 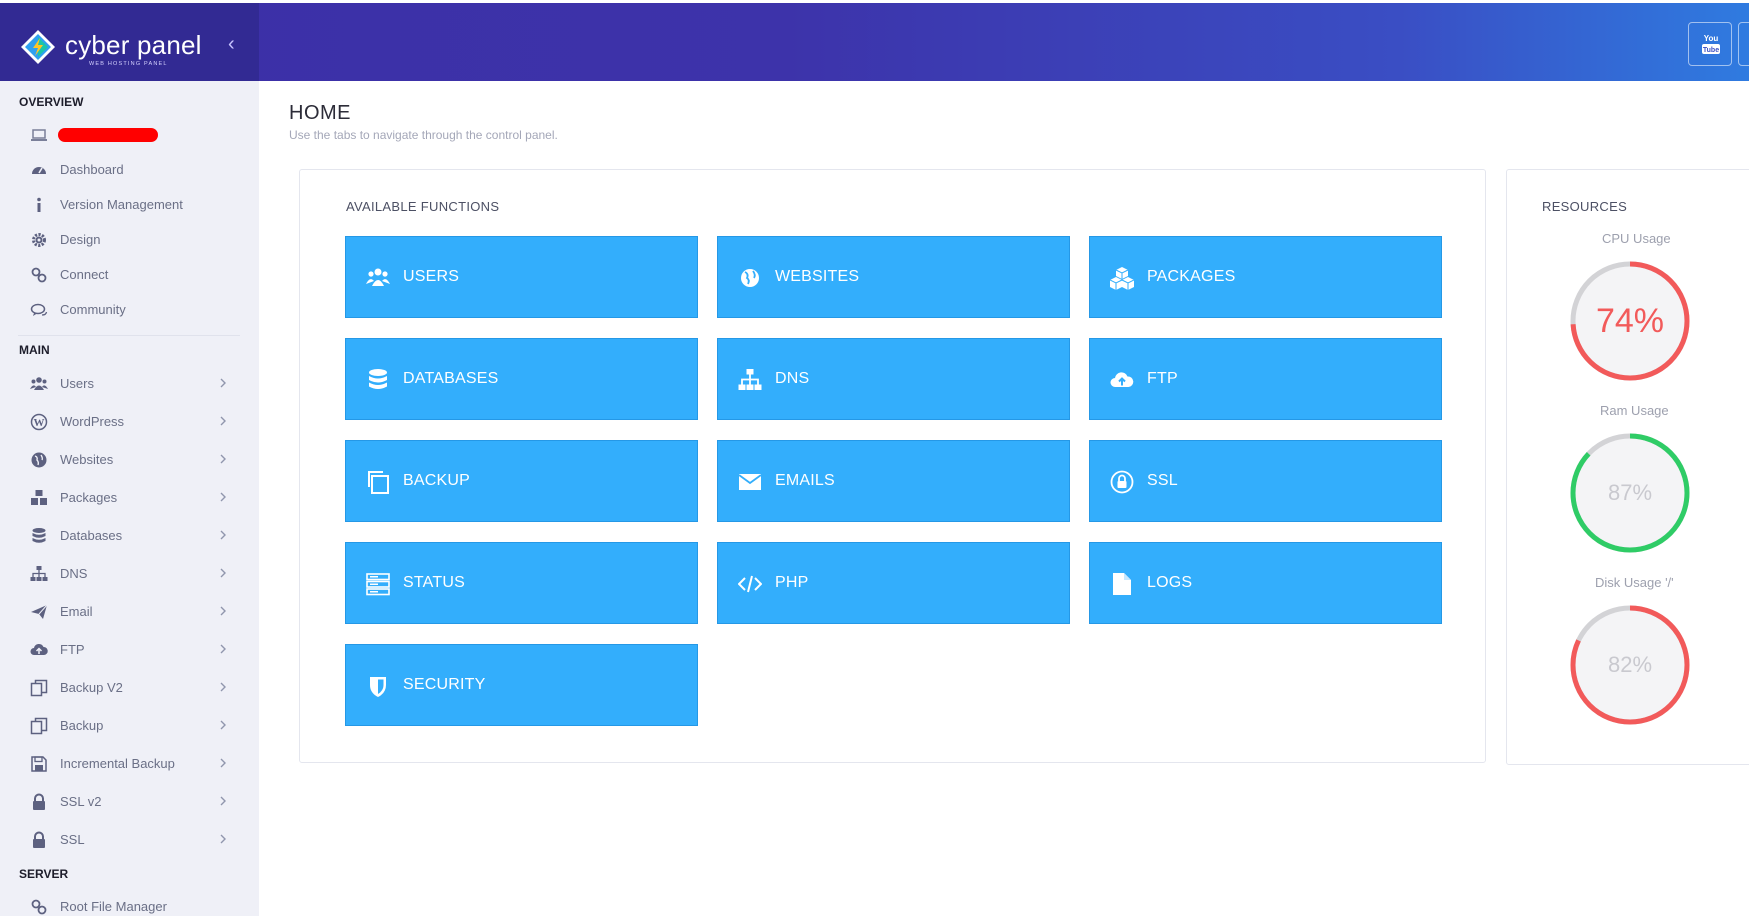 I want to click on security-tile-button: SECURITY, so click(x=521, y=685).